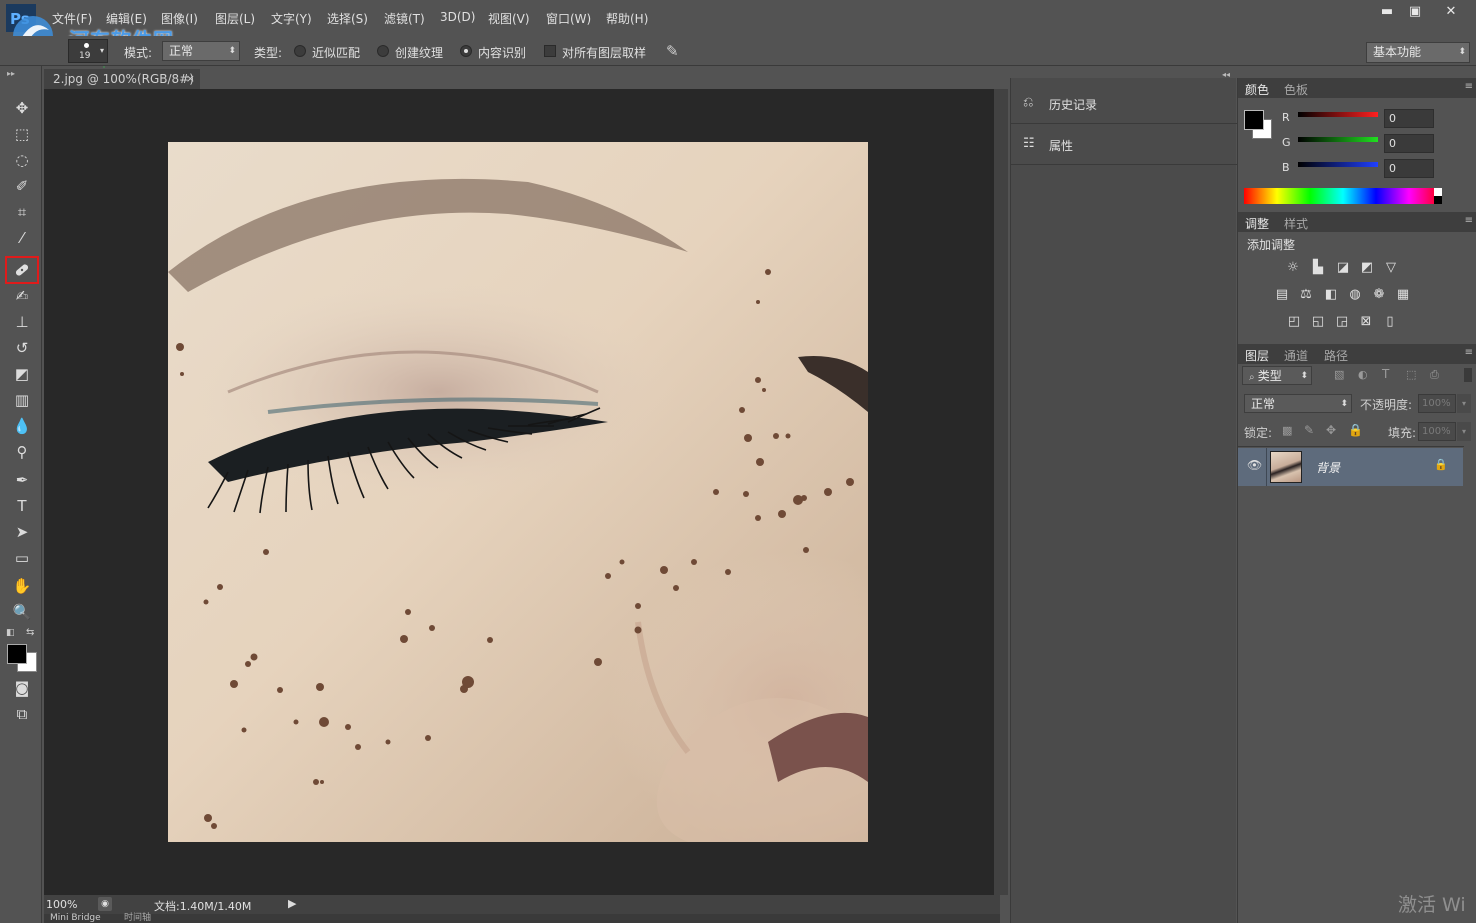 The image size is (1476, 923). I want to click on tab-adjustments: 调整, so click(1257, 223).